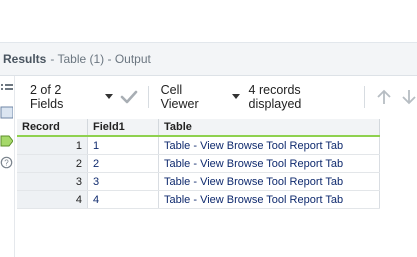 Image resolution: width=417 pixels, height=257 pixels. Describe the element at coordinates (6, 141) in the screenshot. I see `tag-icon` at that location.